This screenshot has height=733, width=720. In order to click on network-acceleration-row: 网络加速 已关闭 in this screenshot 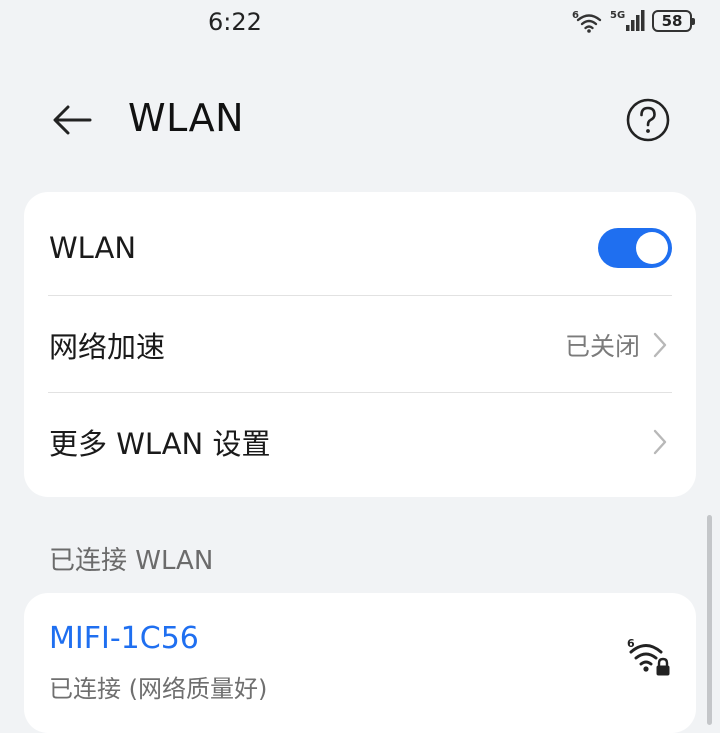, I will do `click(360, 344)`.